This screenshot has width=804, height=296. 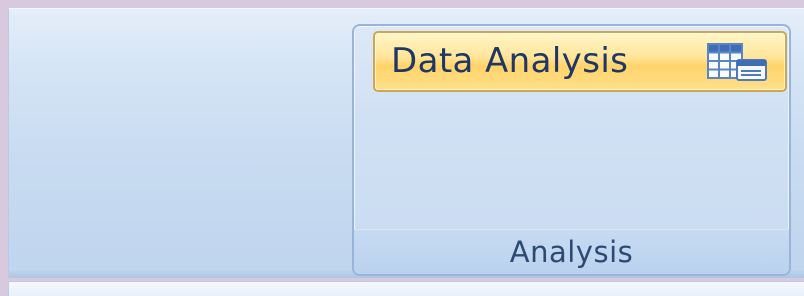 I want to click on data-analysis-icon, so click(x=737, y=62).